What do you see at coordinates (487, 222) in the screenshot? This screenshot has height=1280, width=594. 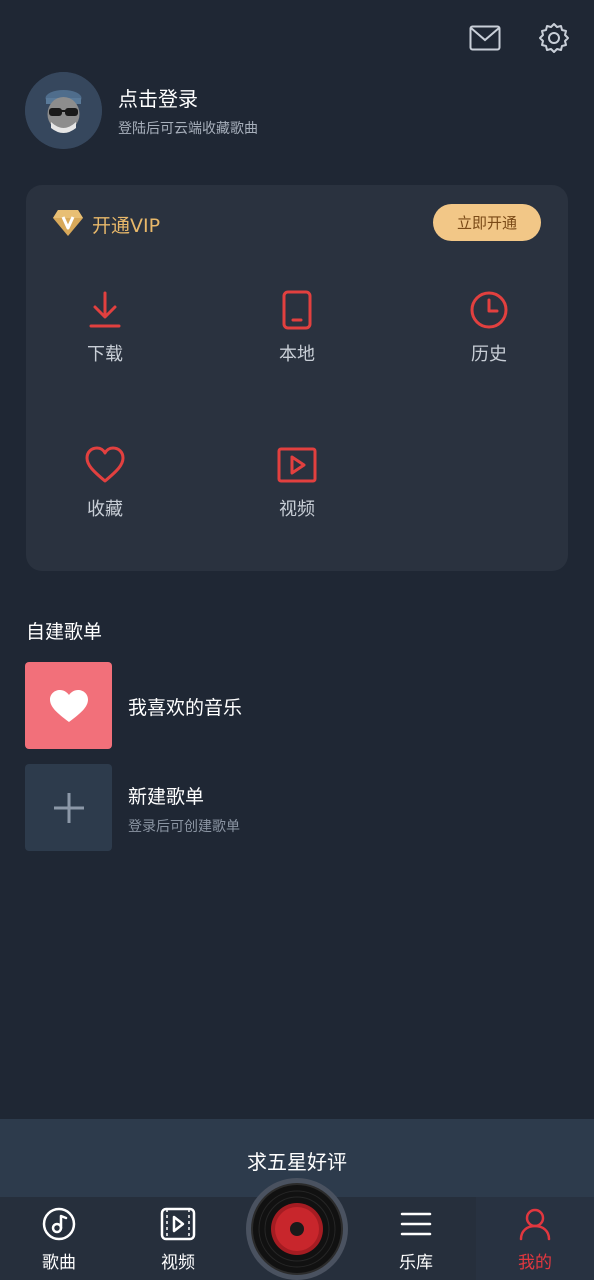 I see `vip-open-button: 立即开通` at bounding box center [487, 222].